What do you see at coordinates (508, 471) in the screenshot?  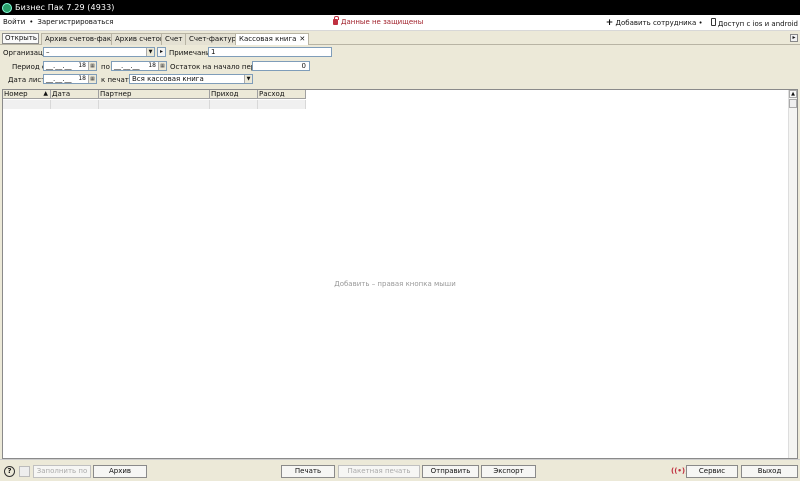 I see `export-button: Экспорт` at bounding box center [508, 471].